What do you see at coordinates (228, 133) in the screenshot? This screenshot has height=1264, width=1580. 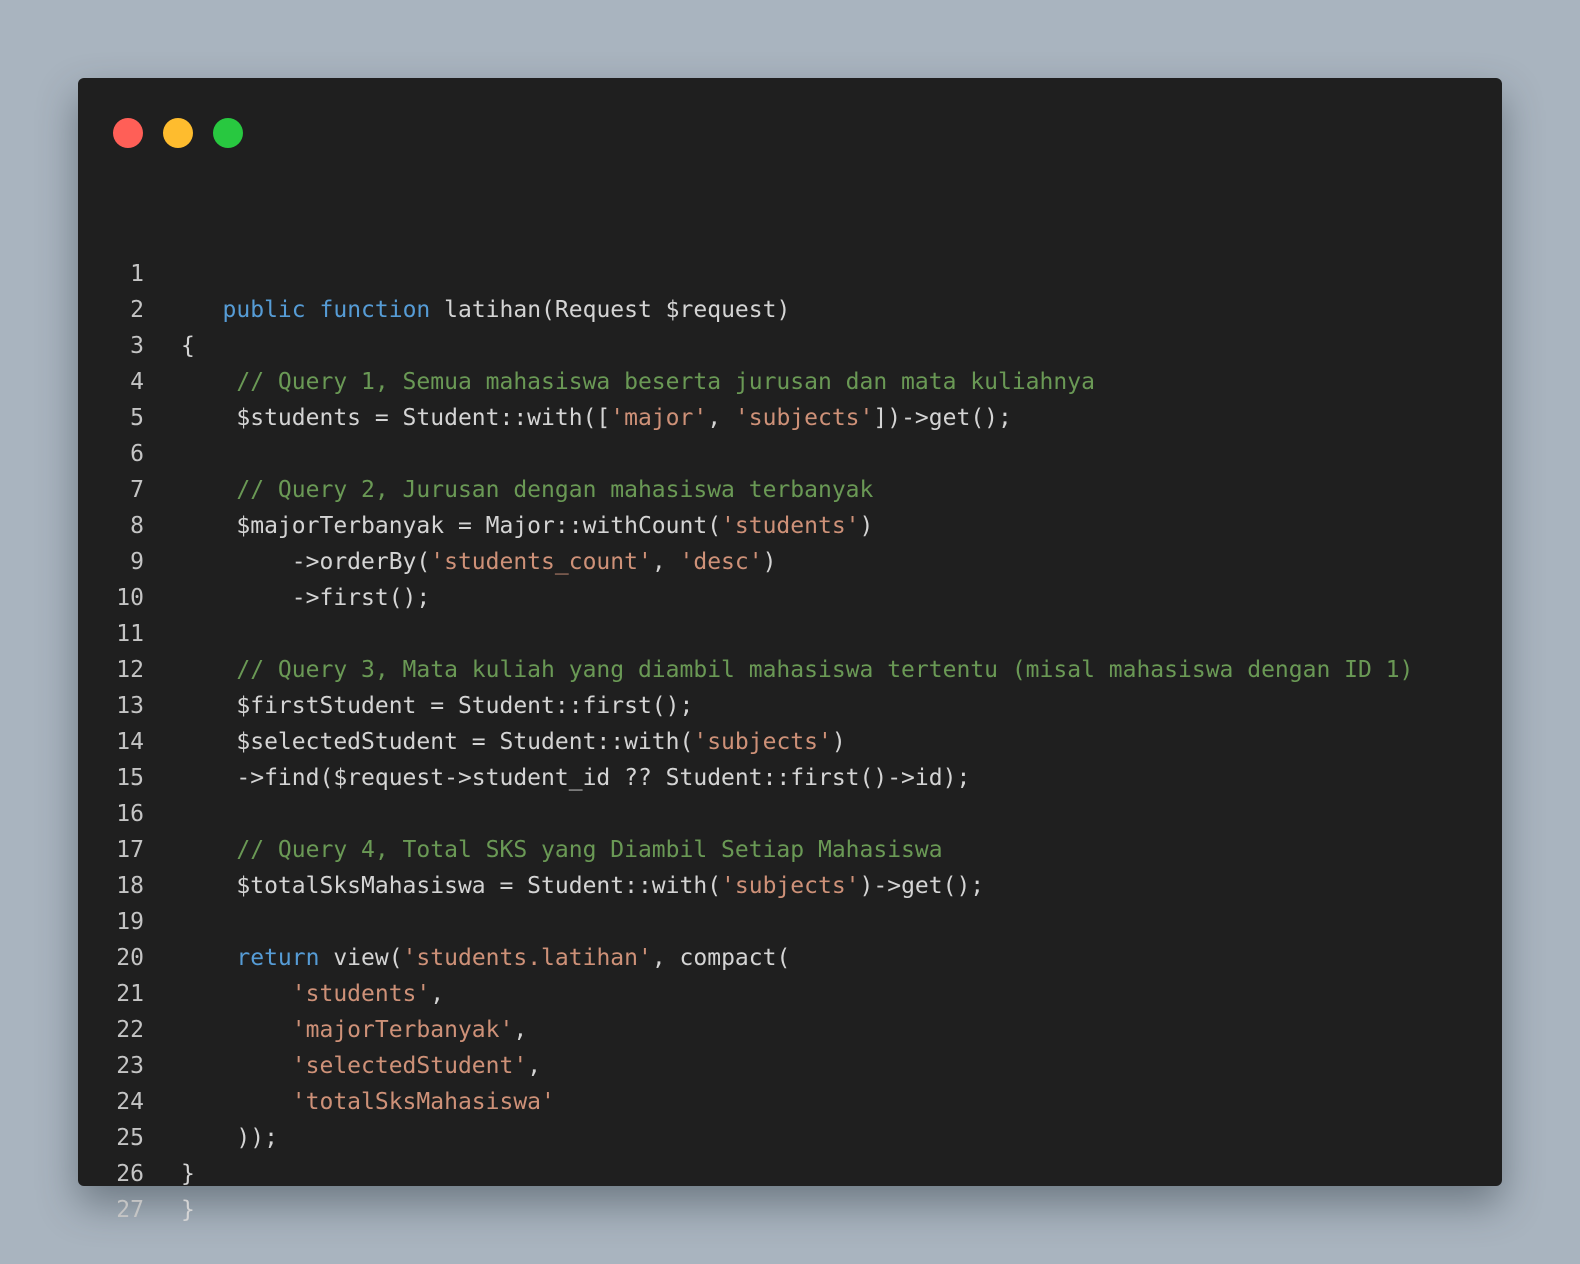 I see `maximize-button` at bounding box center [228, 133].